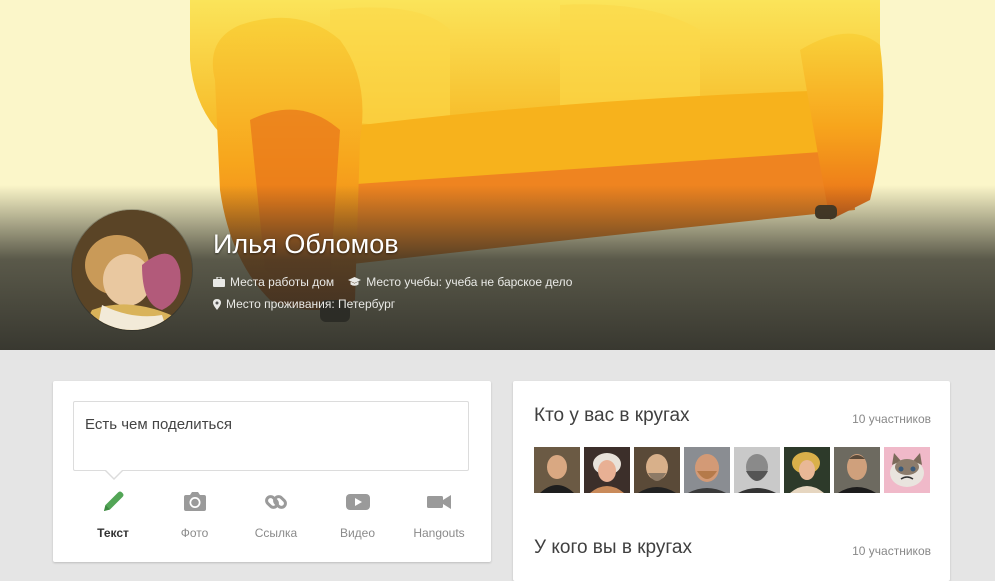 The height and width of the screenshot is (581, 995). I want to click on in-your-circles-title: Кто у вас в кругах, so click(612, 416).